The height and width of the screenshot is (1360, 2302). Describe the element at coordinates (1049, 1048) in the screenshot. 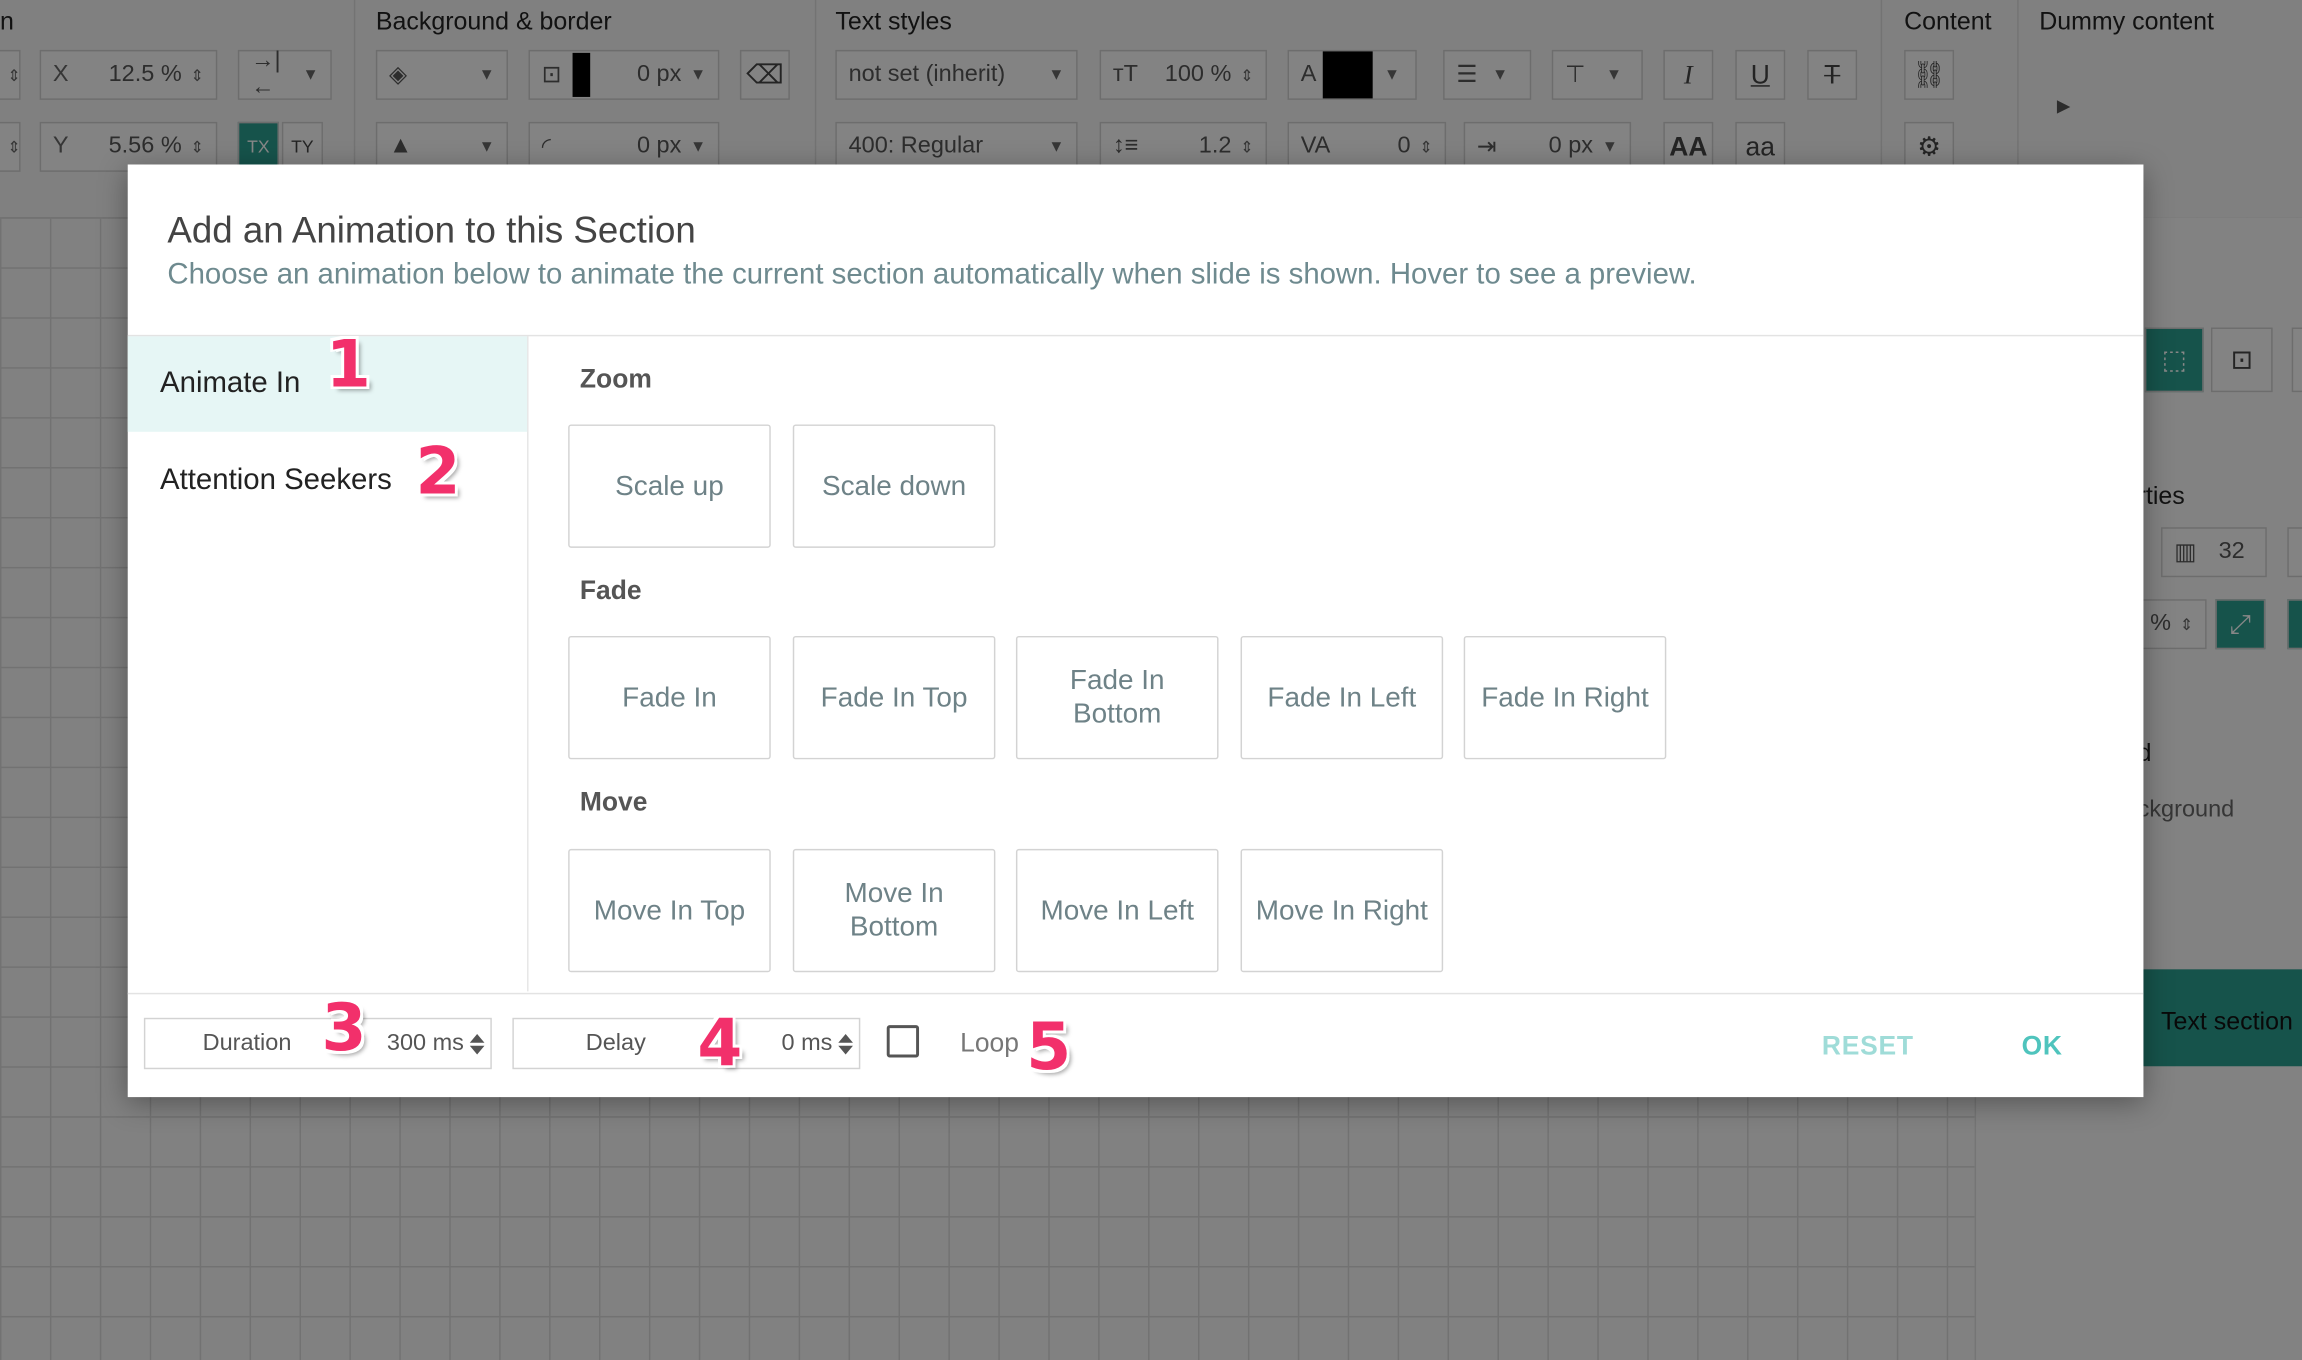

I see `annotation-badge: 5` at that location.